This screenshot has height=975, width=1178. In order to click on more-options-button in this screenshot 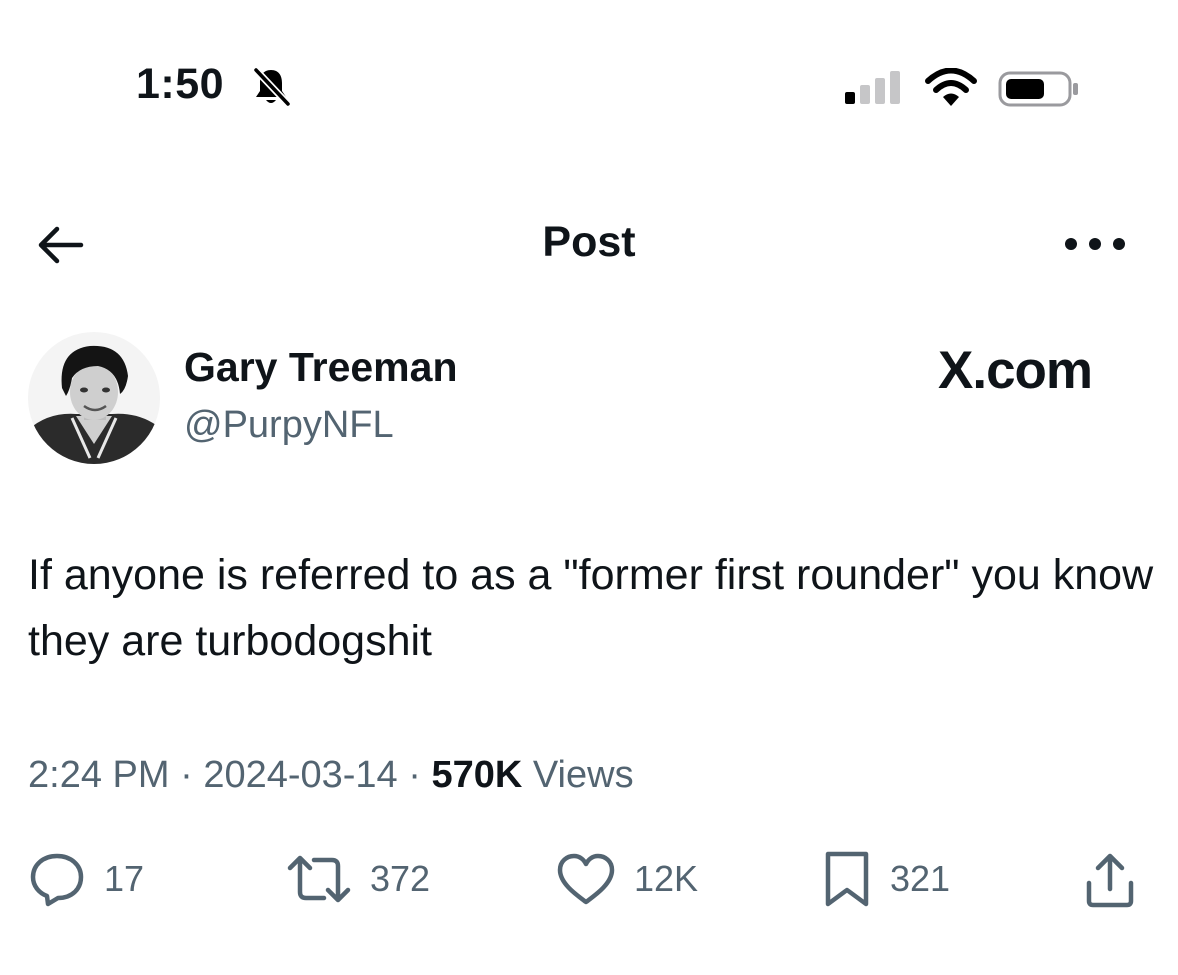, I will do `click(1095, 244)`.